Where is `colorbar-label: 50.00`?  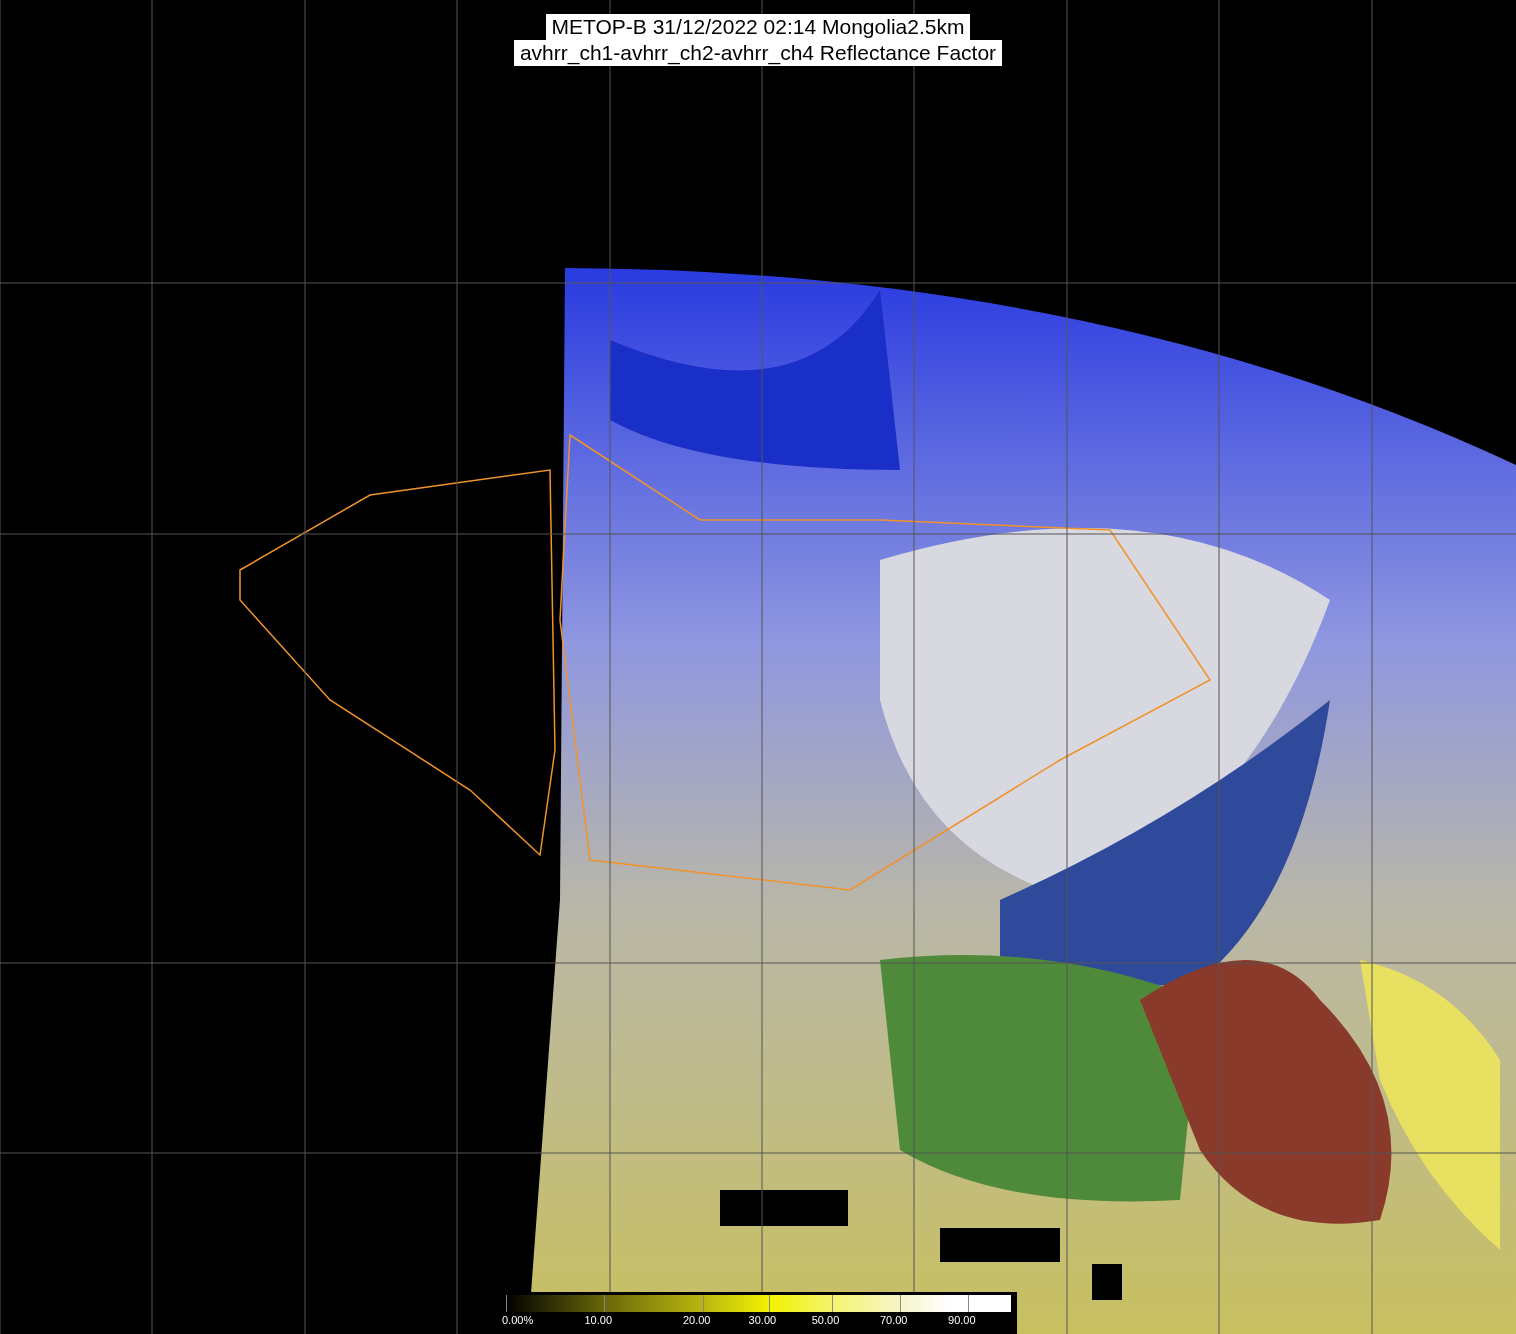
colorbar-label: 50.00 is located at coordinates (825, 1320).